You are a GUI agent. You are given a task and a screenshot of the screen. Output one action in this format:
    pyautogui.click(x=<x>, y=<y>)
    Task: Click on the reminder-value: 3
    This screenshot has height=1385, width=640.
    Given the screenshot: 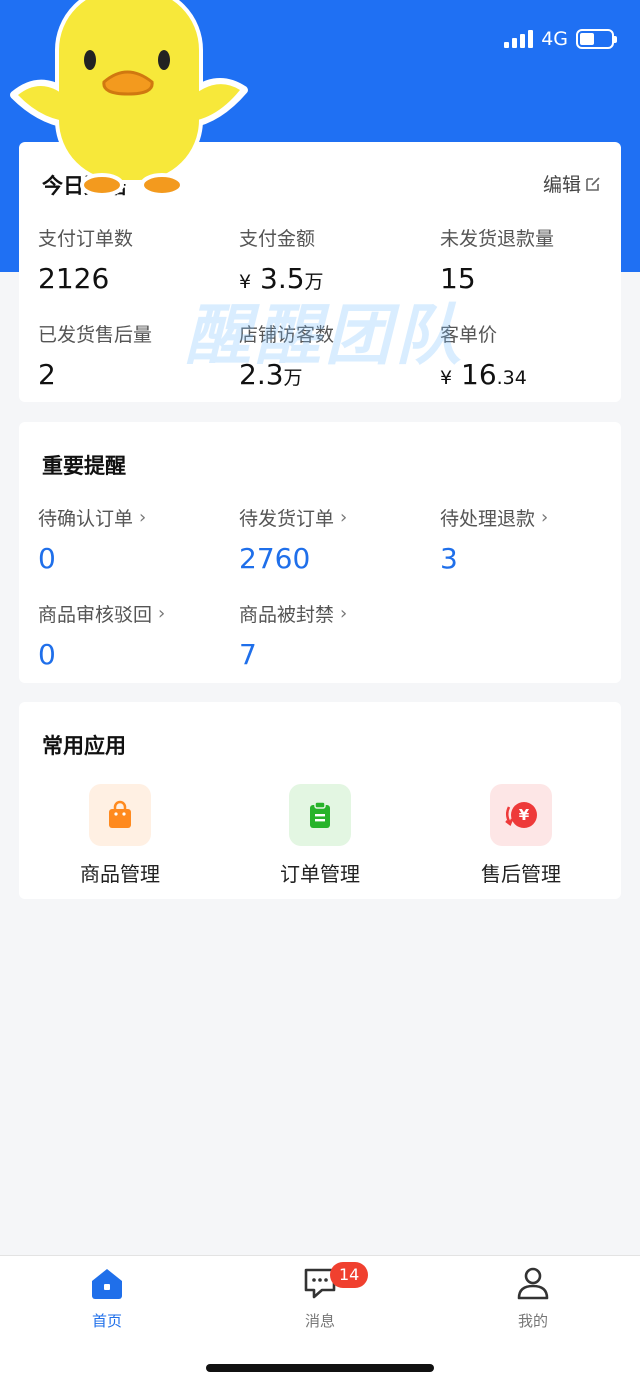 What is the action you would take?
    pyautogui.click(x=449, y=558)
    